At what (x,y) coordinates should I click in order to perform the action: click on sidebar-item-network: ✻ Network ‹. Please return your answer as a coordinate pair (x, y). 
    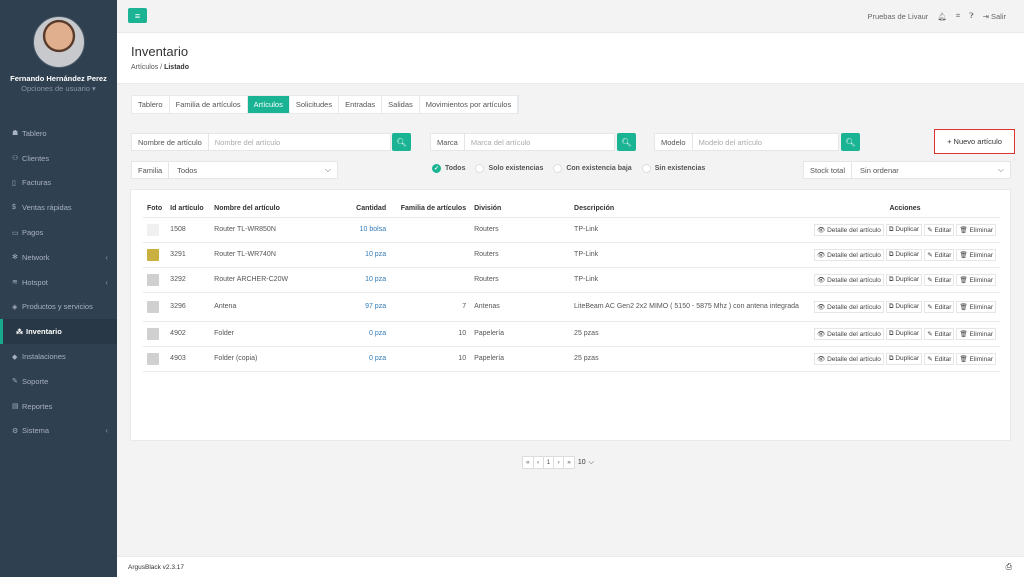
    Looking at the image, I should click on (58, 257).